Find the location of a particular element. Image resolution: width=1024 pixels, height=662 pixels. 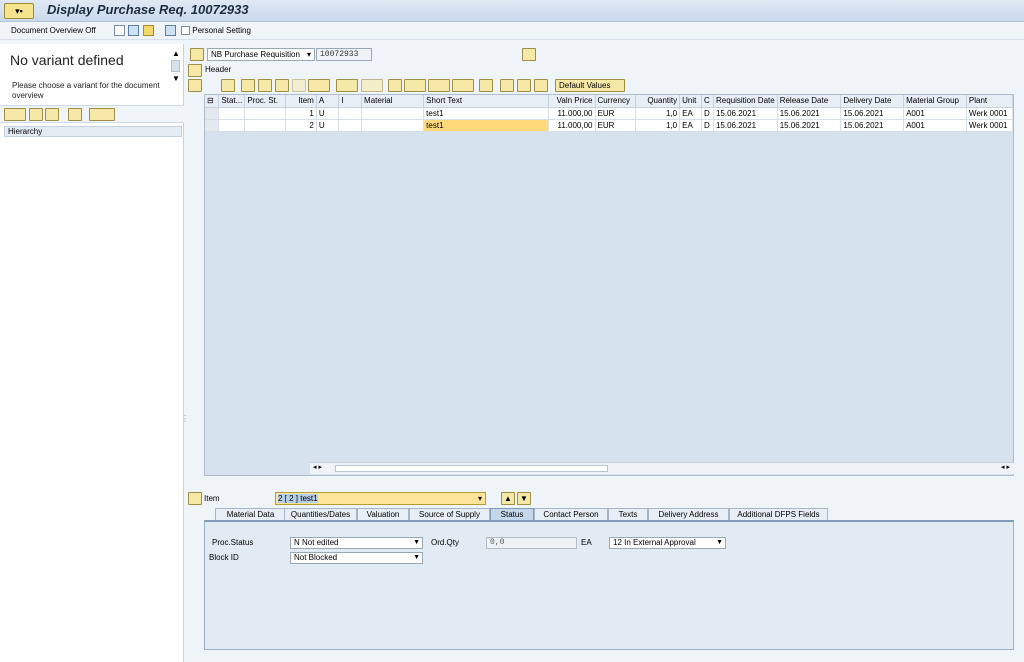

column-header: Currency is located at coordinates (616, 101).